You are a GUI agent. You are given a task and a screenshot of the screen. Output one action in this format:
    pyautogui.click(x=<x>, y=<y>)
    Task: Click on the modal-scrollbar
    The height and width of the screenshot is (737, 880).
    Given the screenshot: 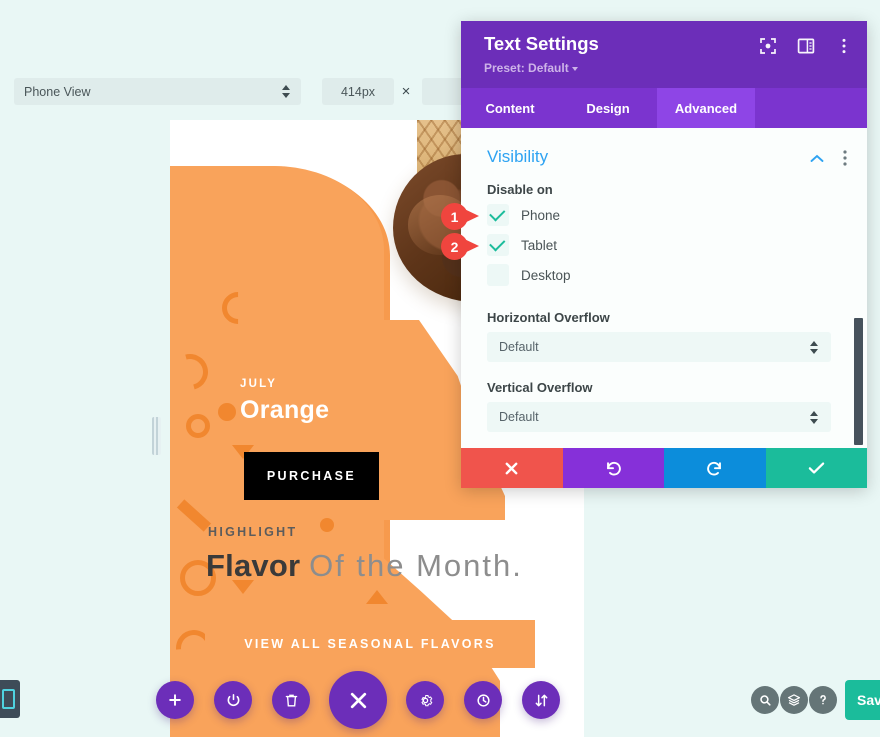 What is the action you would take?
    pyautogui.click(x=858, y=381)
    